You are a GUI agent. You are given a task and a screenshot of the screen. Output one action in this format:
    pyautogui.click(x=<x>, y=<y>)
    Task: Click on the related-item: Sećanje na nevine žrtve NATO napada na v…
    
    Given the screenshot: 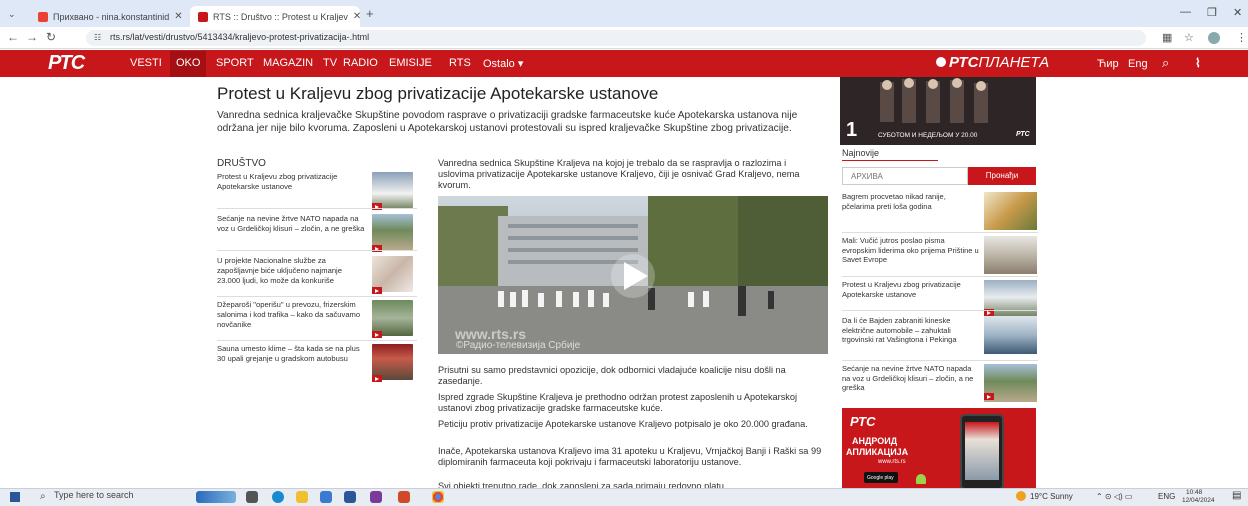 What is the action you would take?
    pyautogui.click(x=317, y=234)
    